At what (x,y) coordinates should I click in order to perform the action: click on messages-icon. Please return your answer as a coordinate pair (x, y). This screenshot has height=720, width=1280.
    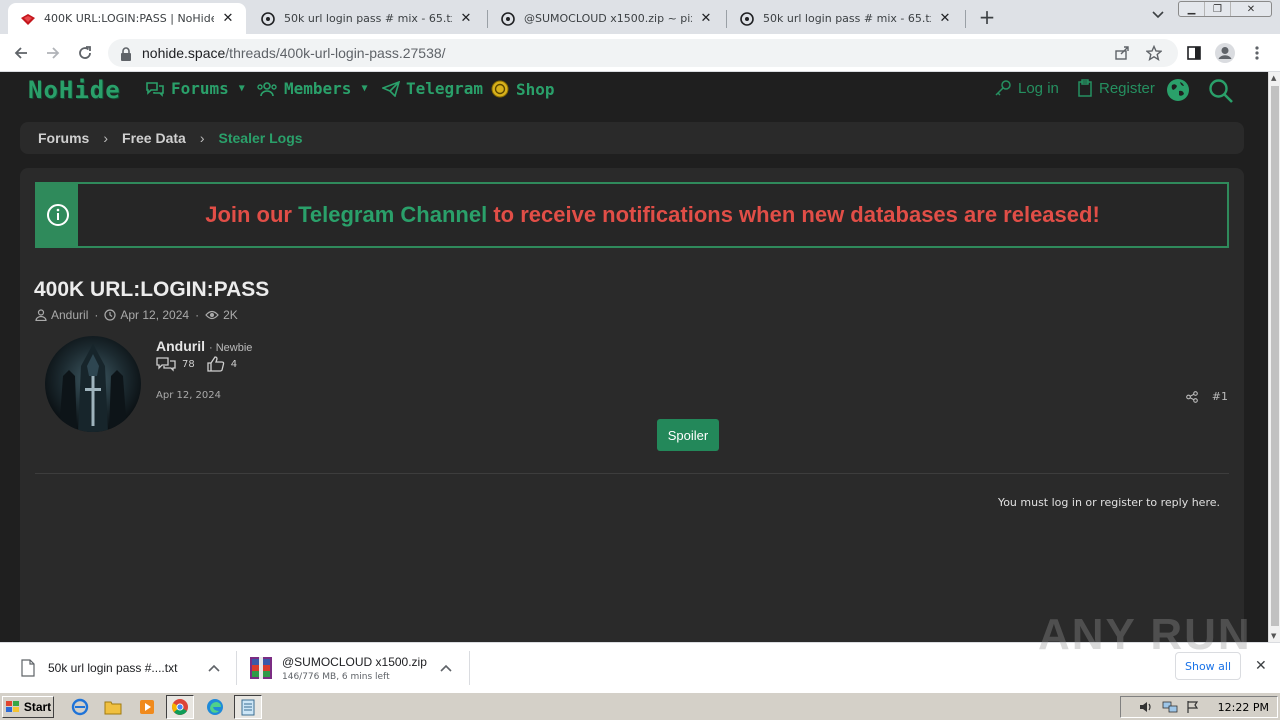
    Looking at the image, I should click on (166, 364).